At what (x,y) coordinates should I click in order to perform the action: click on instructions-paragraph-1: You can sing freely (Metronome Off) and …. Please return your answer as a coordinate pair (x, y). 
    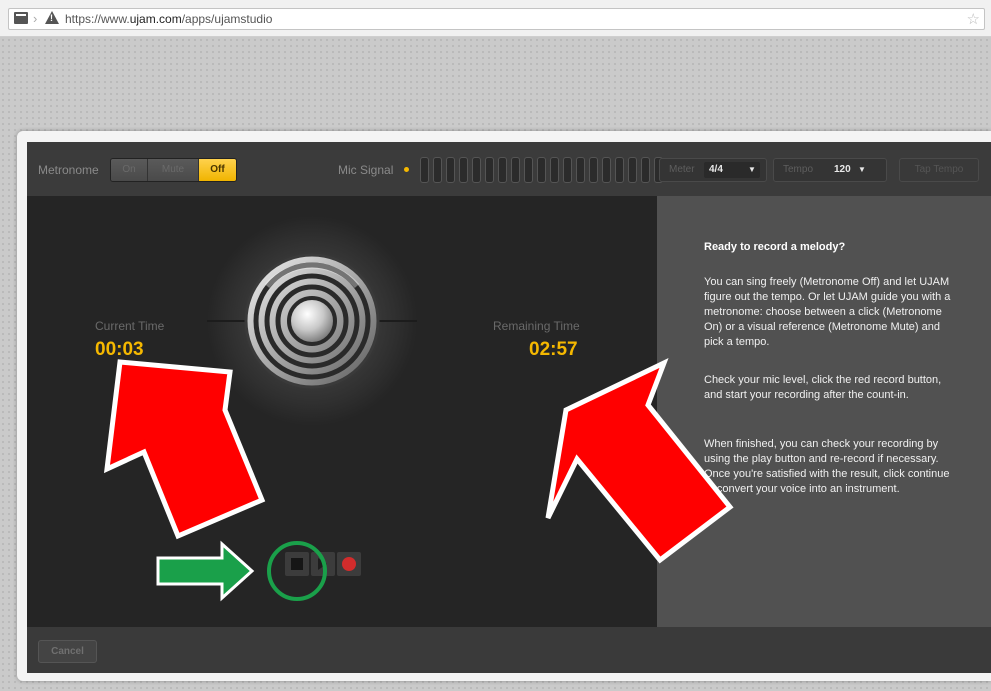
    Looking at the image, I should click on (827, 312).